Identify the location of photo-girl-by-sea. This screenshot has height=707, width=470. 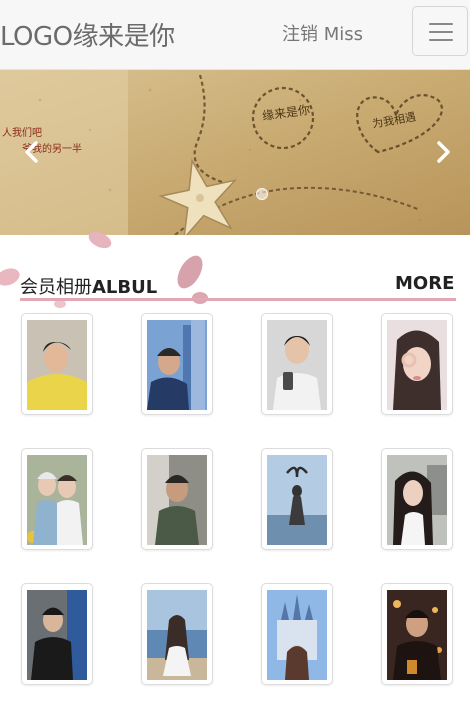
(177, 635).